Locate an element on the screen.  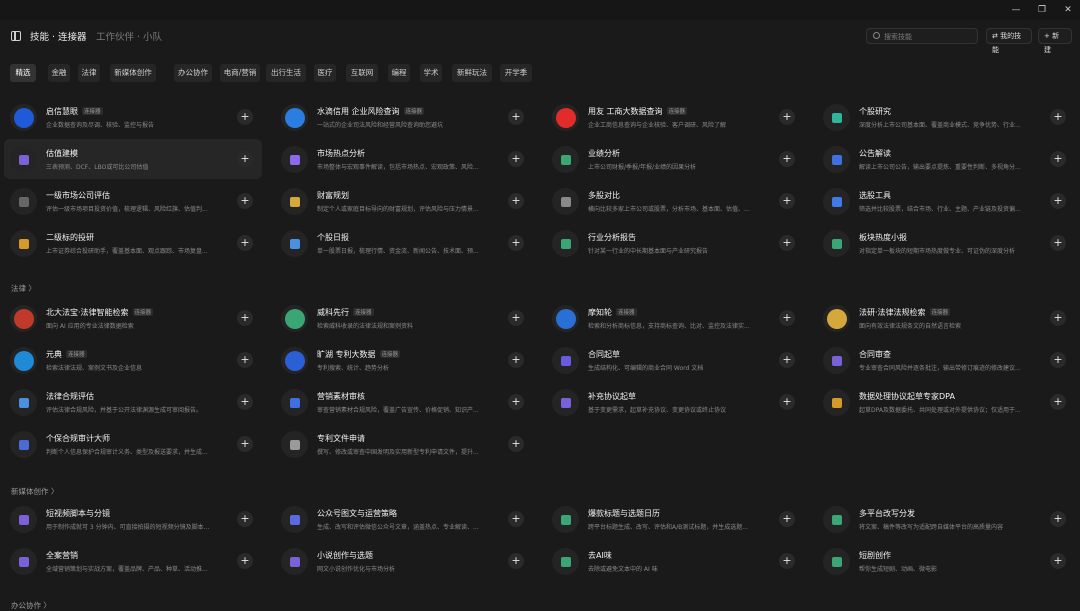
filter-chip: 办公协作 is located at coordinates (193, 73).